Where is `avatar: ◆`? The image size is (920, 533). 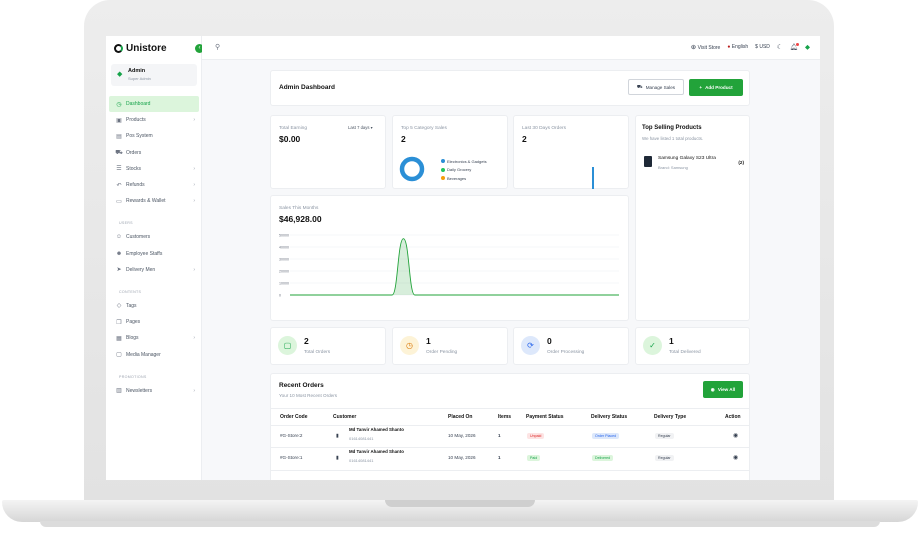
avatar: ◆ is located at coordinates (807, 47).